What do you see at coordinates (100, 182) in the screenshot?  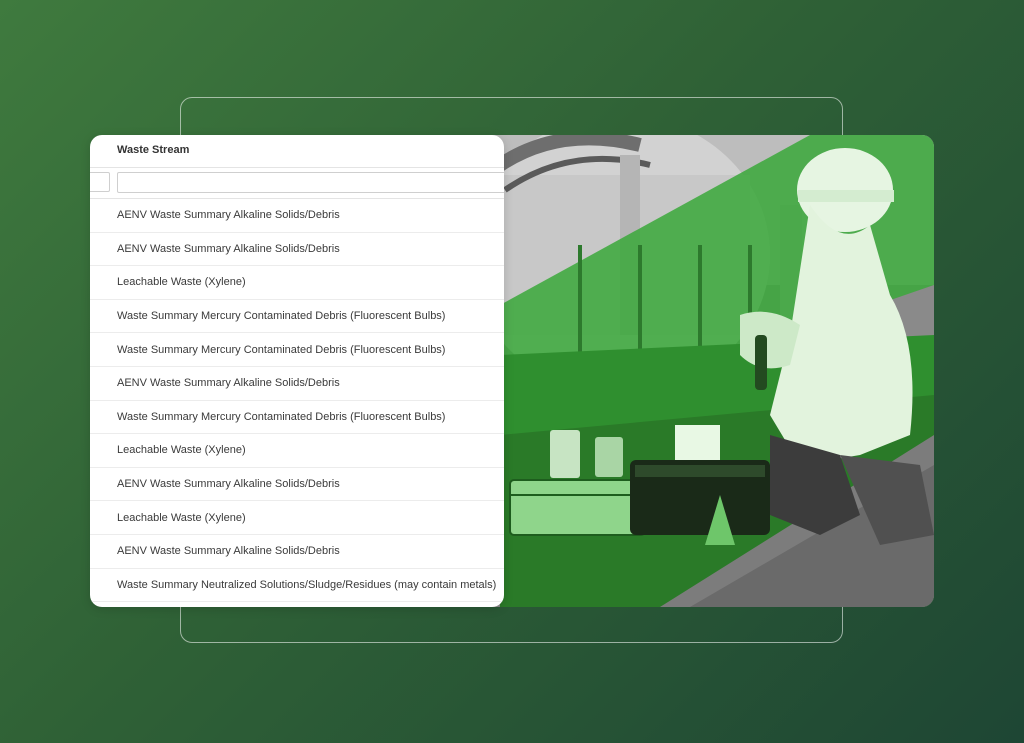 I see `row-filter-input` at bounding box center [100, 182].